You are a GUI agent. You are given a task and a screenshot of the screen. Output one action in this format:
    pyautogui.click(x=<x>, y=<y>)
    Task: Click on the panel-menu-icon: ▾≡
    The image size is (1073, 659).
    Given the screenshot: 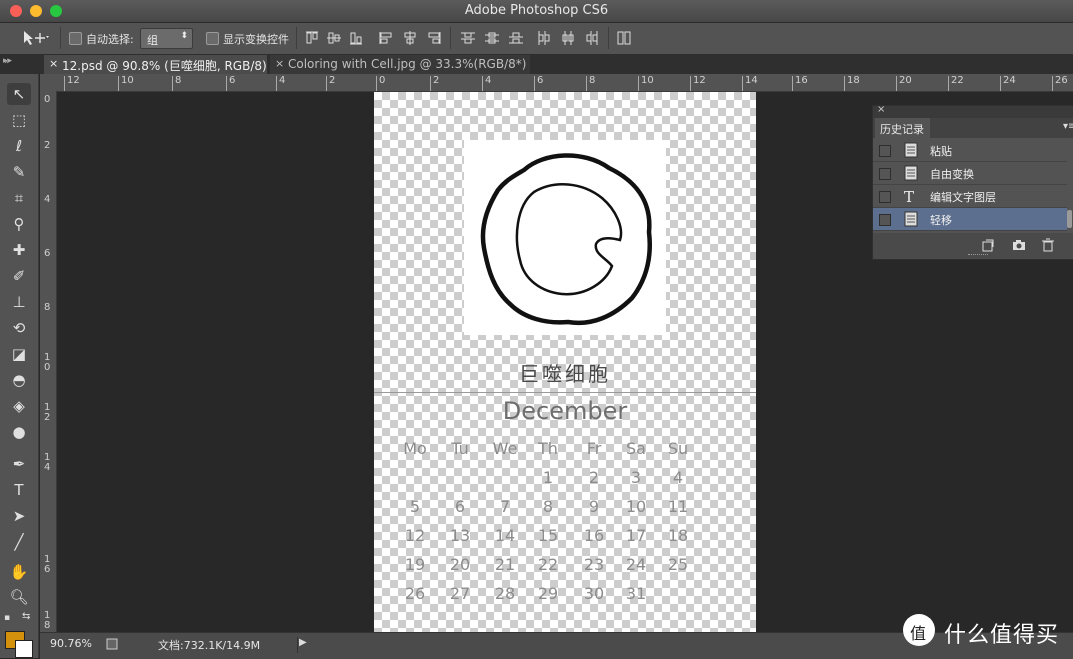 What is the action you would take?
    pyautogui.click(x=1068, y=126)
    